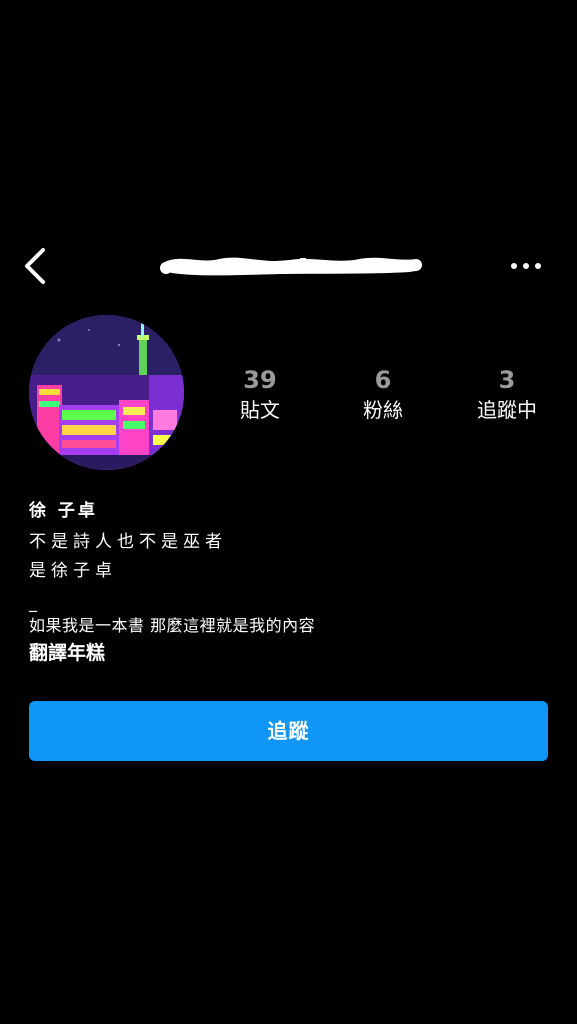 Image resolution: width=577 pixels, height=1024 pixels. What do you see at coordinates (73, 571) in the screenshot?
I see `bio-line: 是徐子卓` at bounding box center [73, 571].